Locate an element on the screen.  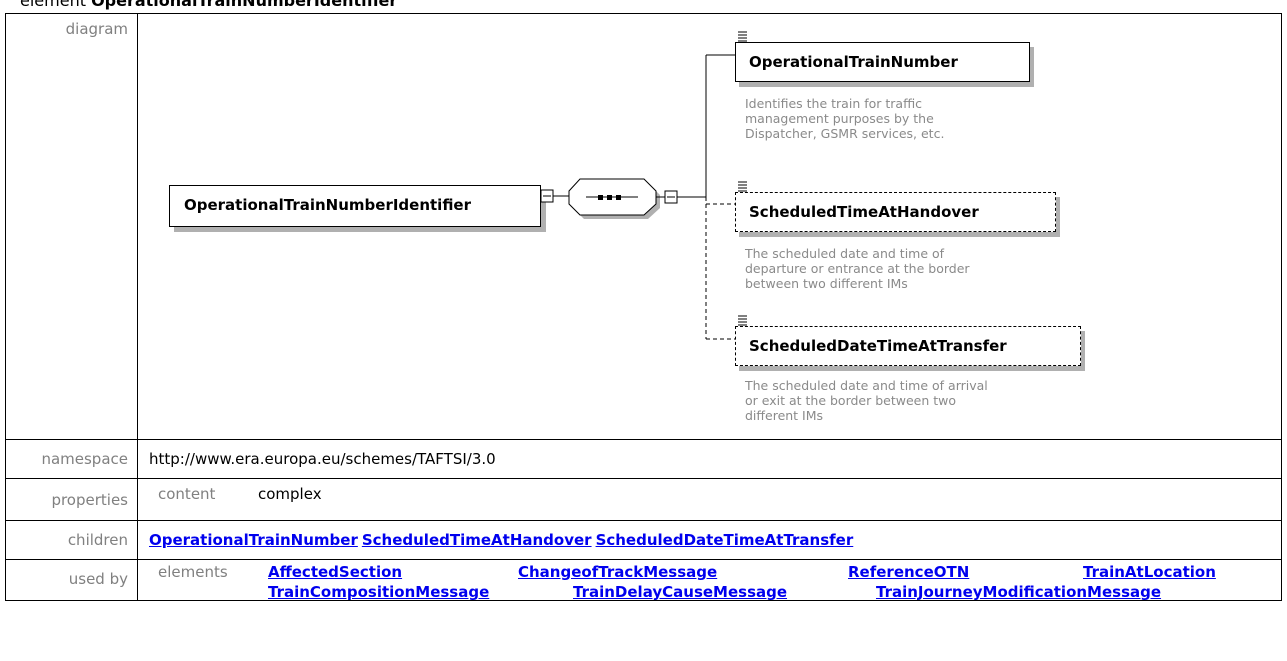
row-label-properties: properties is located at coordinates (71, 499).